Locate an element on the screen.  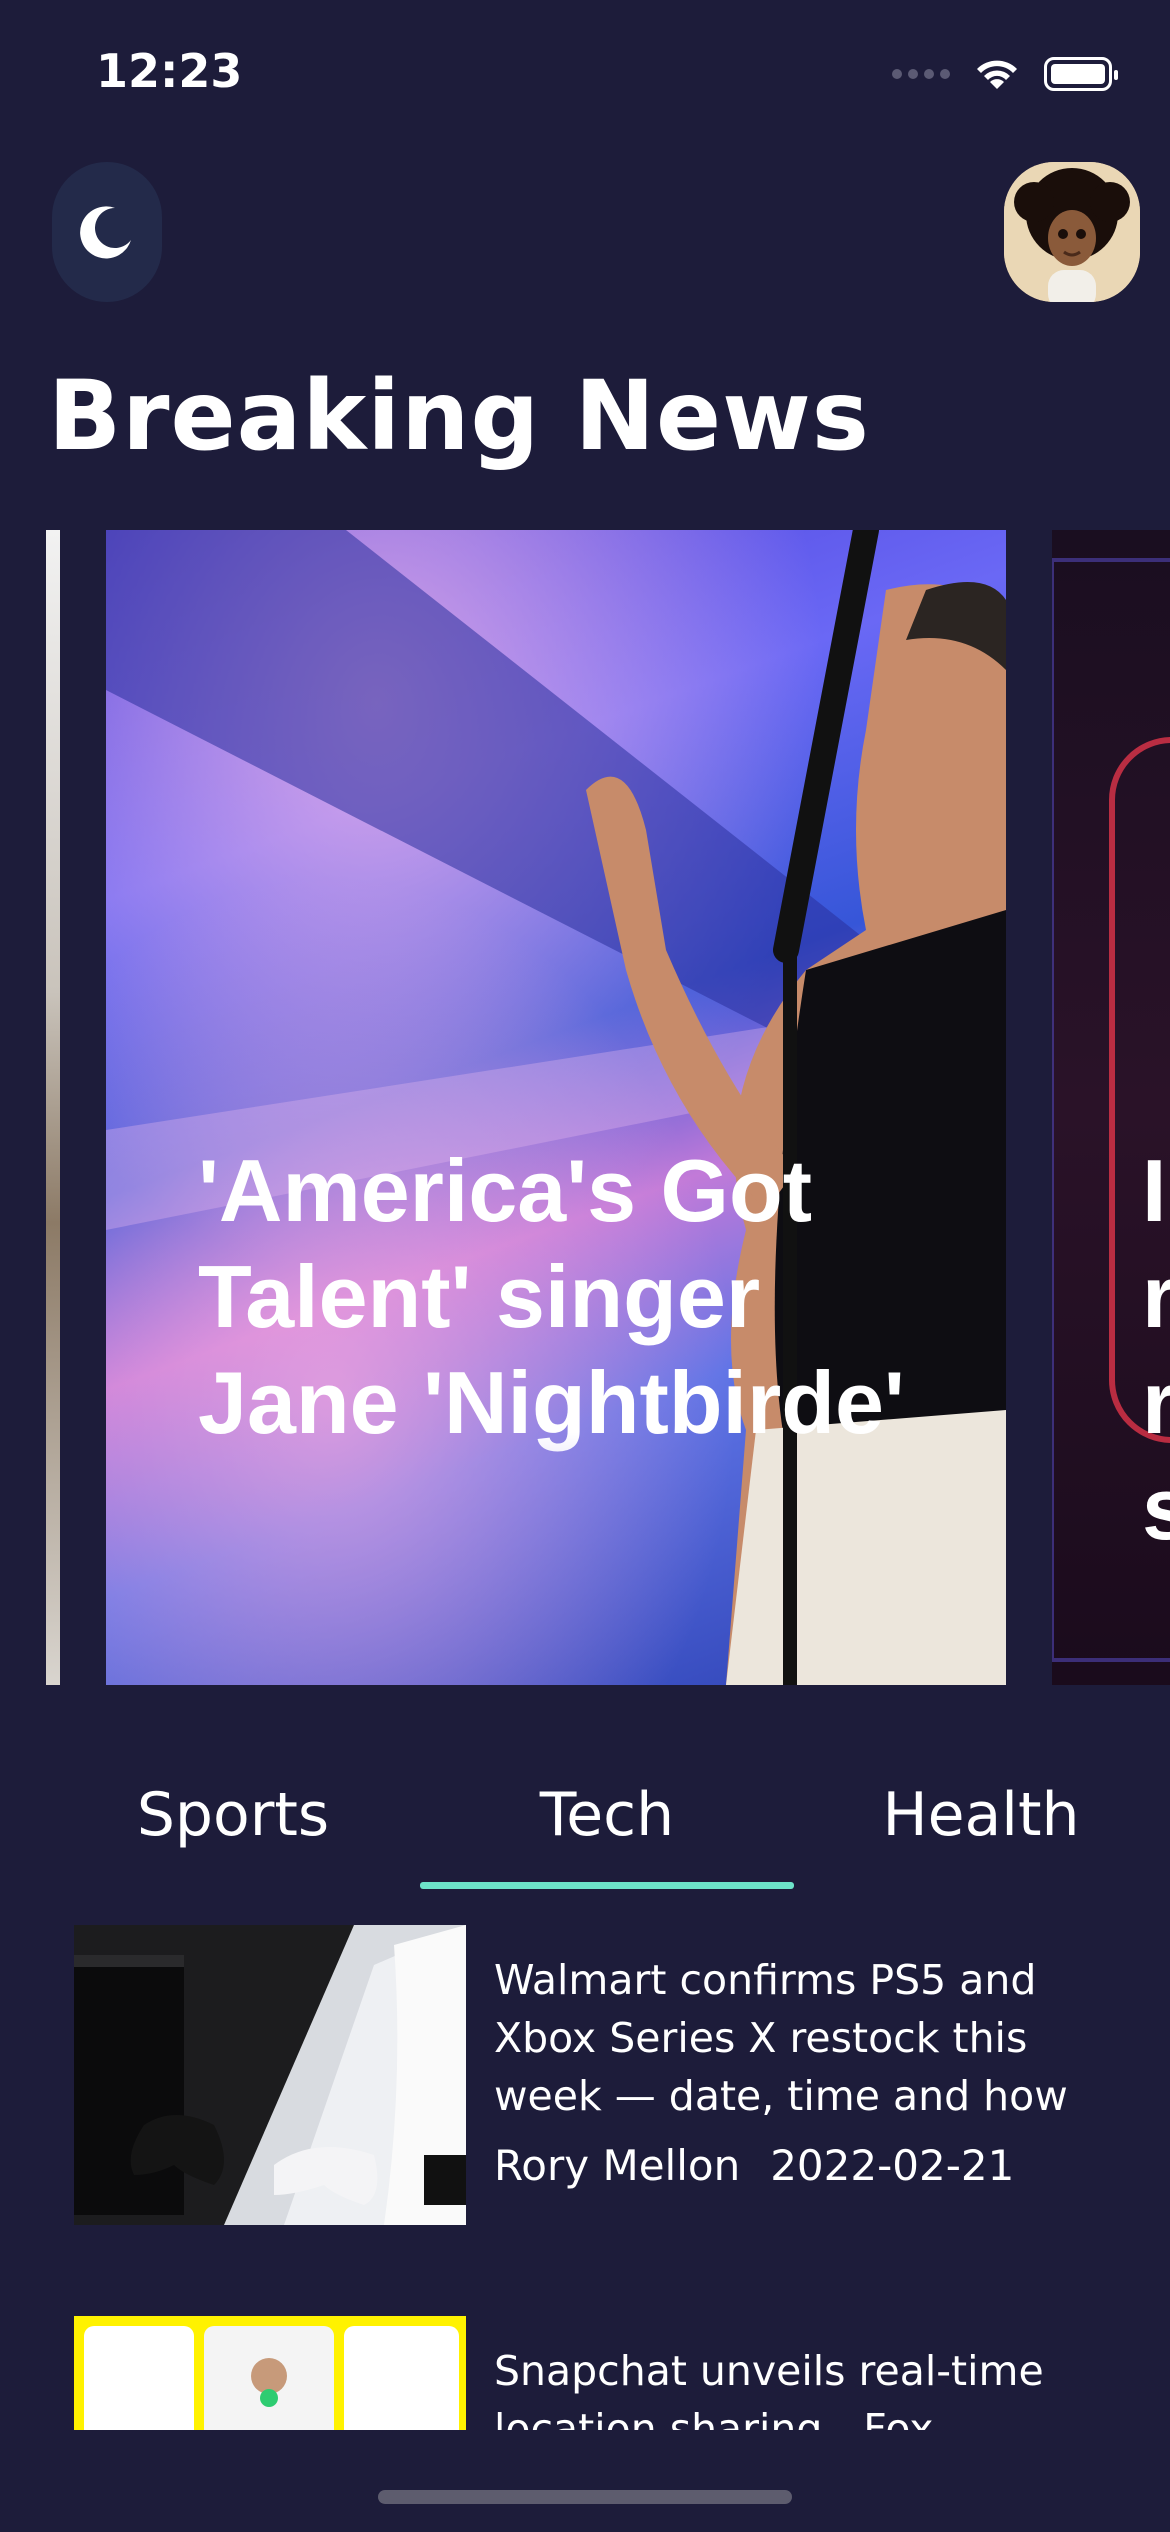
moon-icon is located at coordinates (105, 232).